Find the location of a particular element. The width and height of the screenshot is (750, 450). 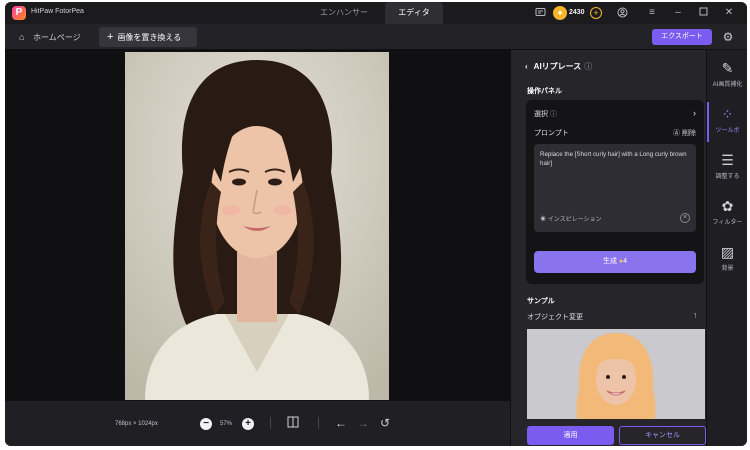

sample-label: サンプル is located at coordinates (541, 301).